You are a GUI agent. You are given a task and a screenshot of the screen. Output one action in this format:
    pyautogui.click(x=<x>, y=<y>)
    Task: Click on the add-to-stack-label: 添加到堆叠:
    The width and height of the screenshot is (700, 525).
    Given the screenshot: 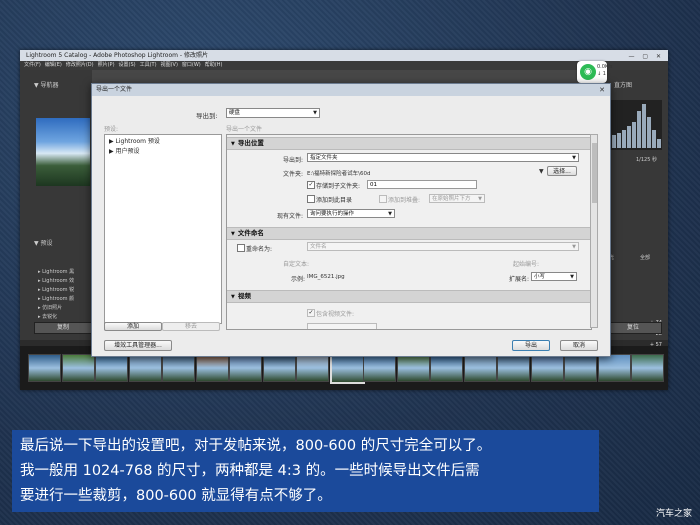 What is the action you would take?
    pyautogui.click(x=404, y=200)
    